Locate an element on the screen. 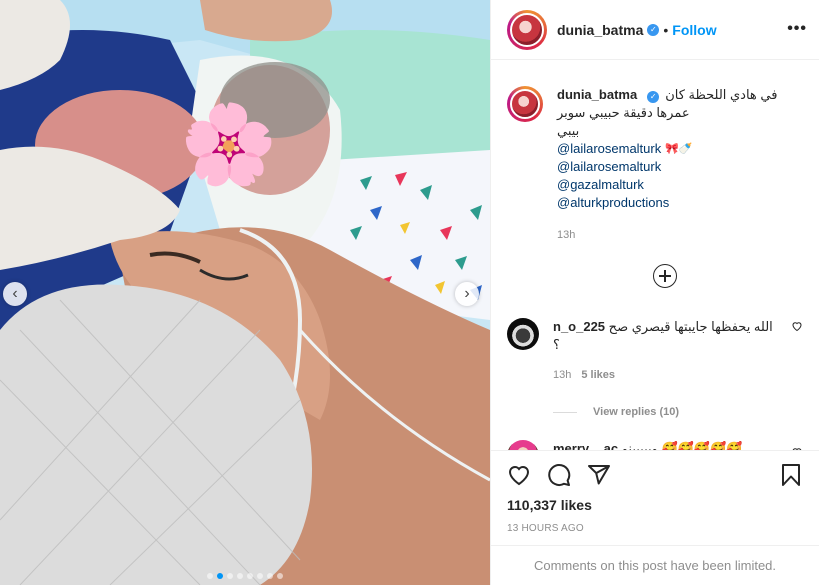  caption-mention: @gazalmalturk is located at coordinates (680, 185).